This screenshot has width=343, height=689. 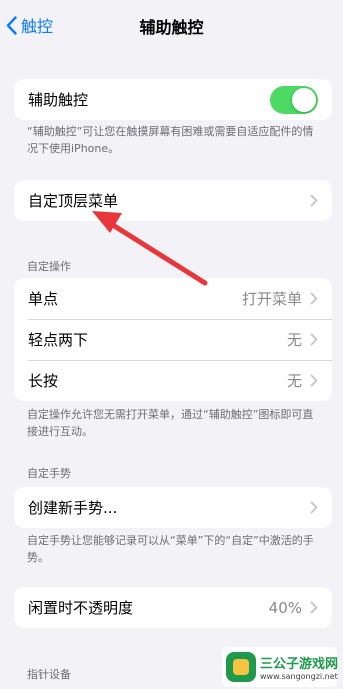 I want to click on customize-top-menu-row: 自定顶层菜单, so click(x=173, y=200).